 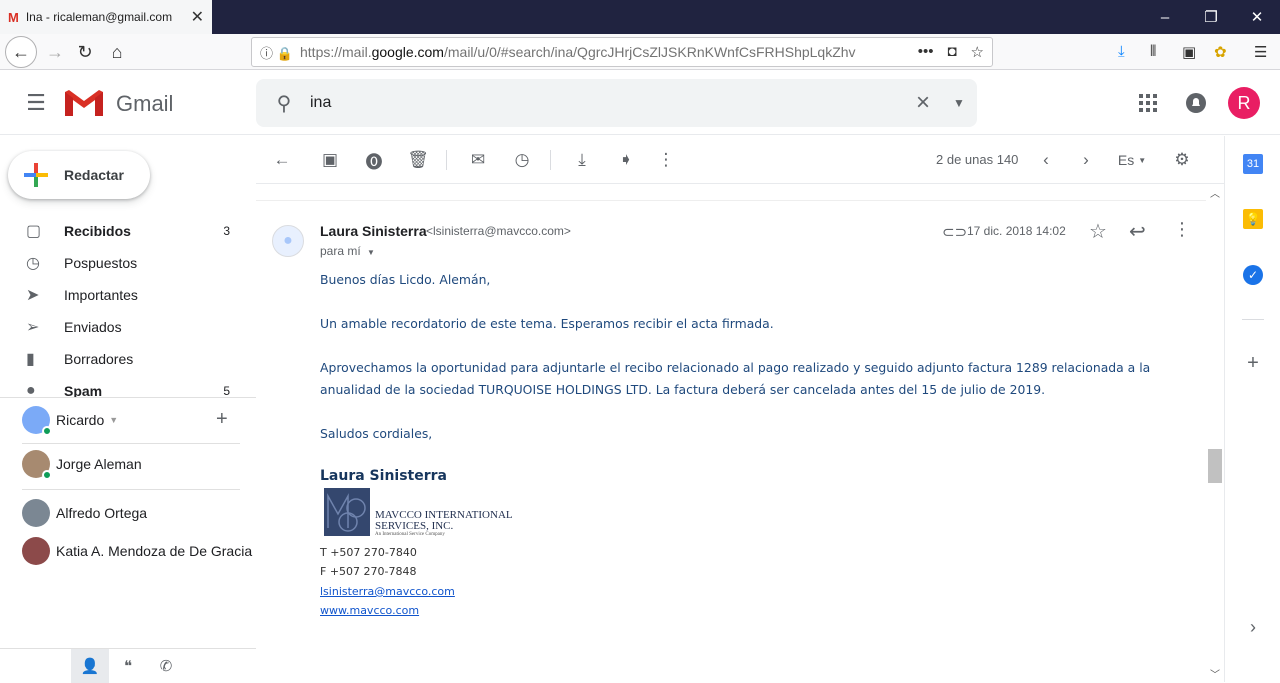 I want to click on more-actions-icon: ⋮, so click(x=666, y=160).